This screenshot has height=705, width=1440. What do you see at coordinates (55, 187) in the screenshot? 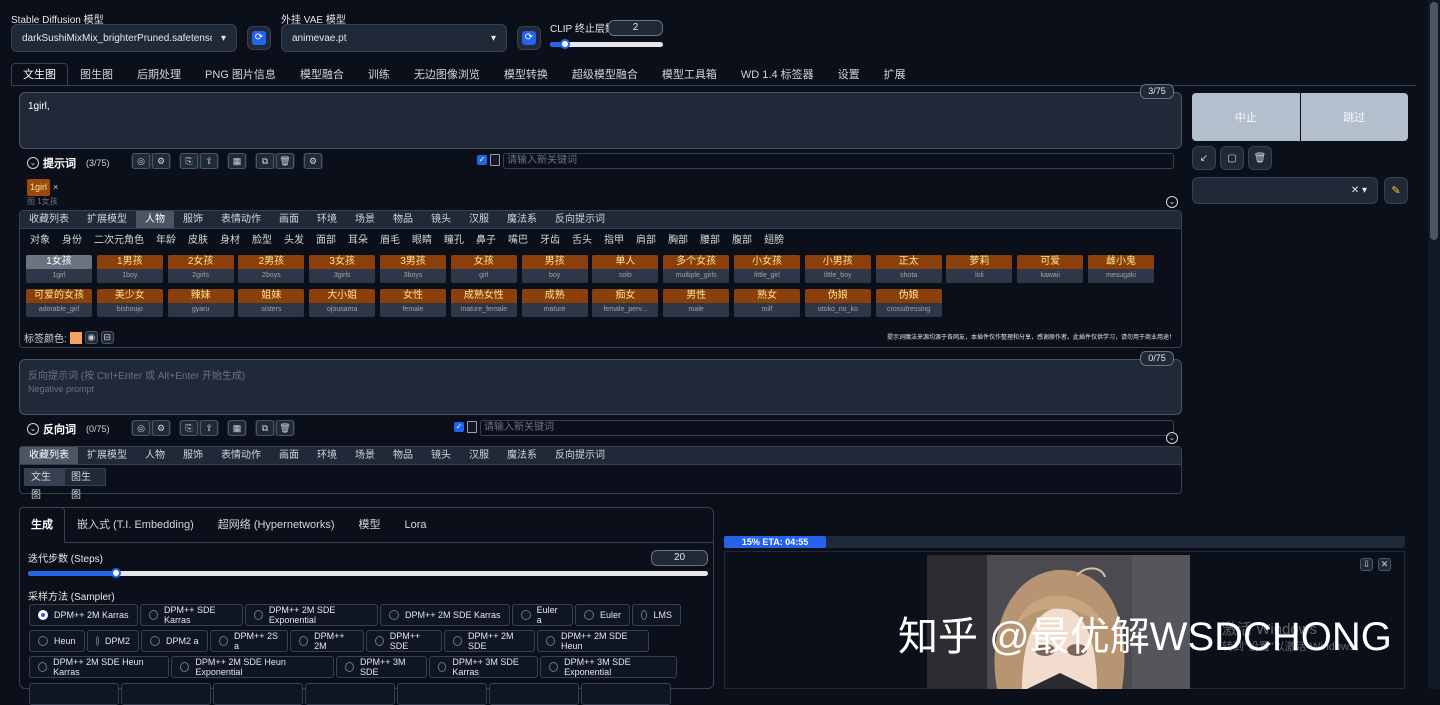
I see `chip-close-icon: ×` at bounding box center [55, 187].